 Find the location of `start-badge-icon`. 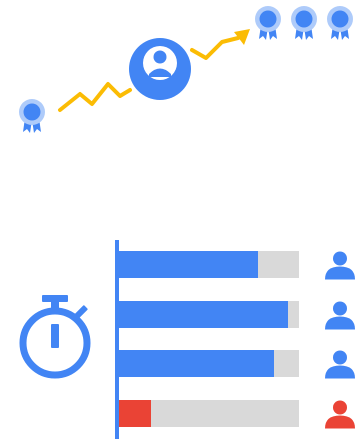

start-badge-icon is located at coordinates (32, 116).